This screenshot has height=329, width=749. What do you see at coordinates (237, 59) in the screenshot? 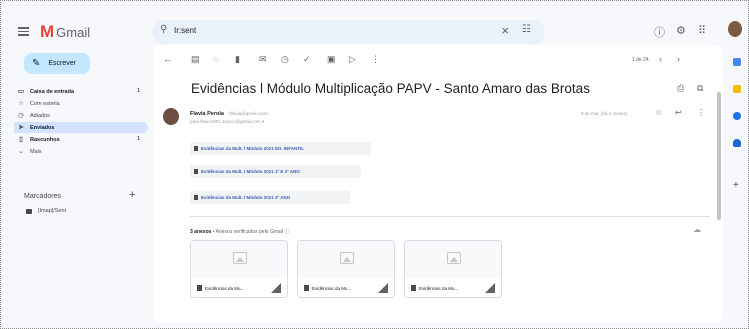
I see `delete-icon: ▮` at bounding box center [237, 59].